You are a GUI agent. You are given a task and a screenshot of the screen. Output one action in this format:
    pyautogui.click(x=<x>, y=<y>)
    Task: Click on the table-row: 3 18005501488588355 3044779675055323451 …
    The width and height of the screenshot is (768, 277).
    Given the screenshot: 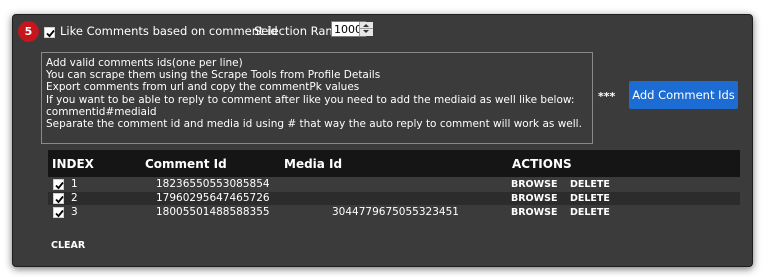 What is the action you would take?
    pyautogui.click(x=394, y=212)
    